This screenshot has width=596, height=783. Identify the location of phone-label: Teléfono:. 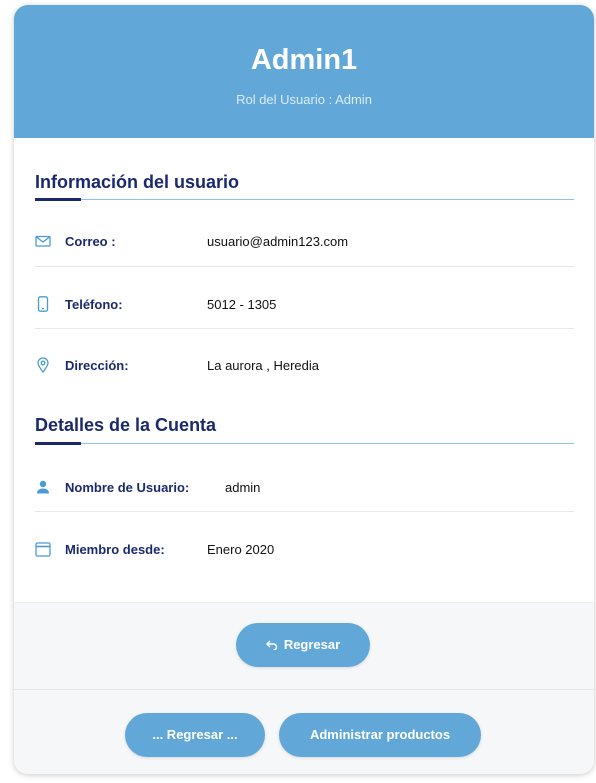
(94, 304).